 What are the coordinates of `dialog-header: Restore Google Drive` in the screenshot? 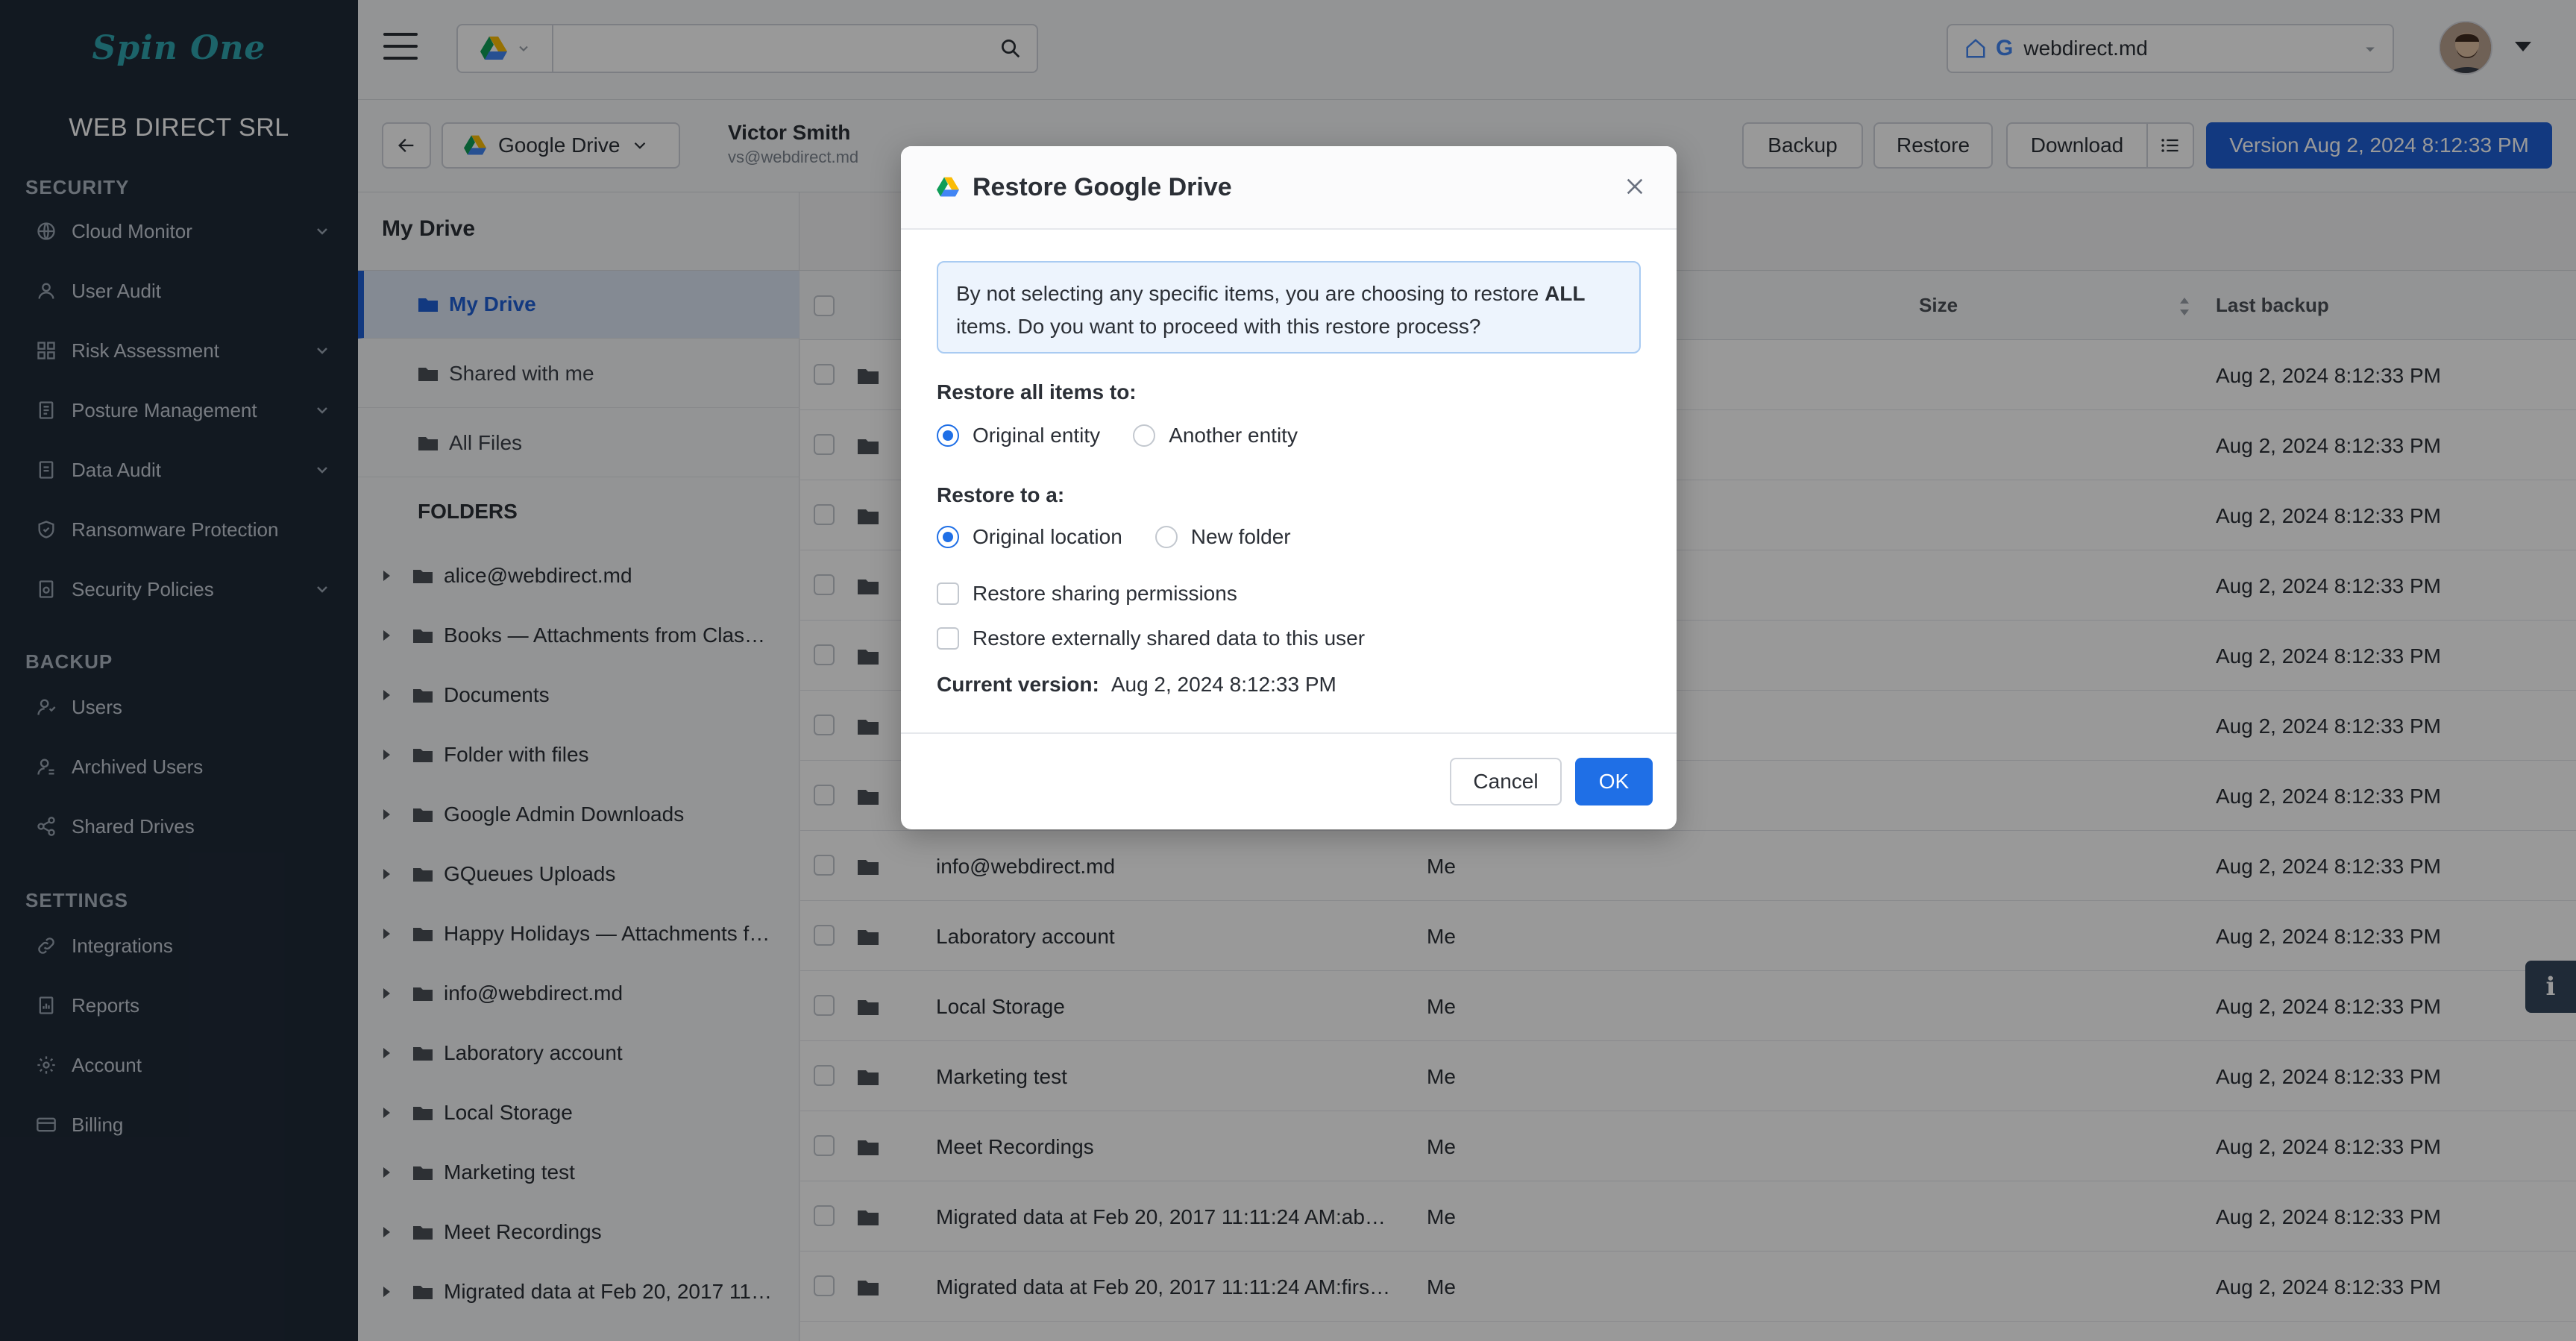 It's located at (1289, 188).